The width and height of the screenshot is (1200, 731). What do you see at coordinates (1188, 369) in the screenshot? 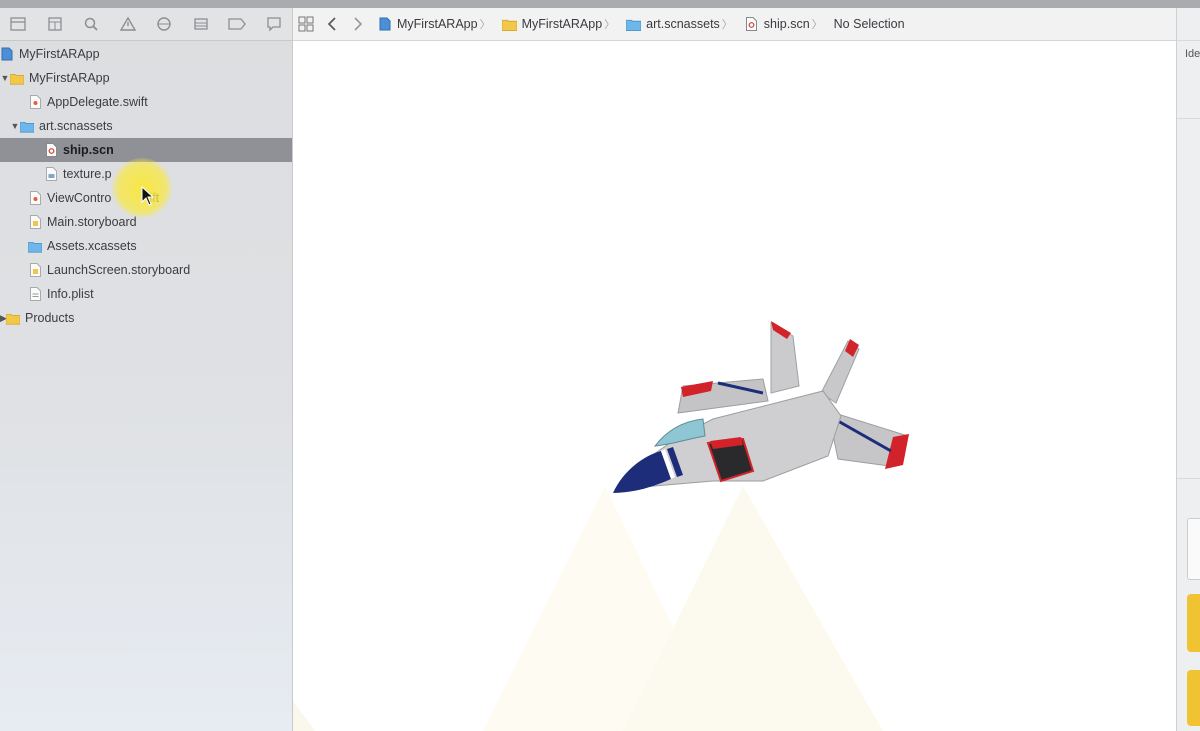
I see `inspector-panel: Ide` at bounding box center [1188, 369].